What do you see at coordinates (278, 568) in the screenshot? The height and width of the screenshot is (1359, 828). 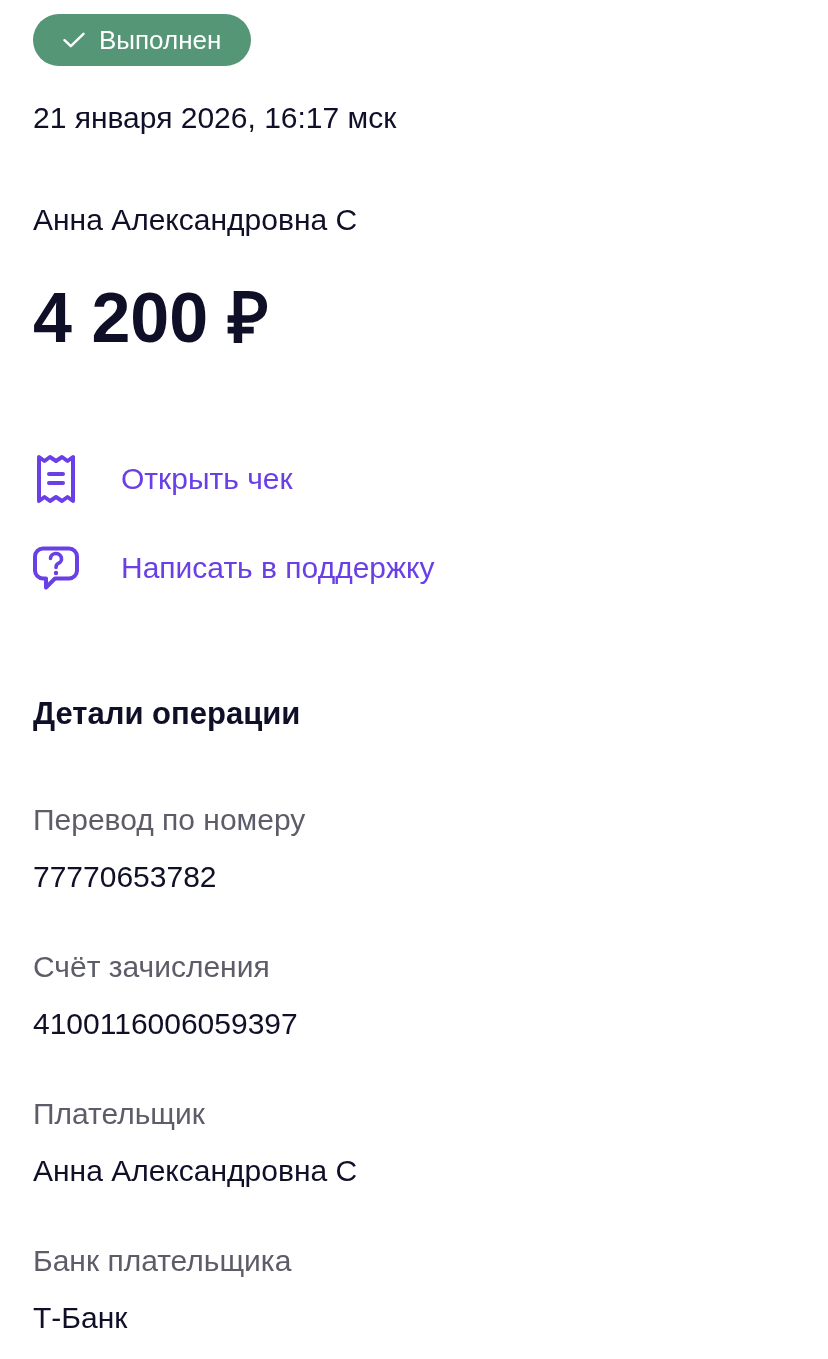 I see `action-link: Написать в поддержку` at bounding box center [278, 568].